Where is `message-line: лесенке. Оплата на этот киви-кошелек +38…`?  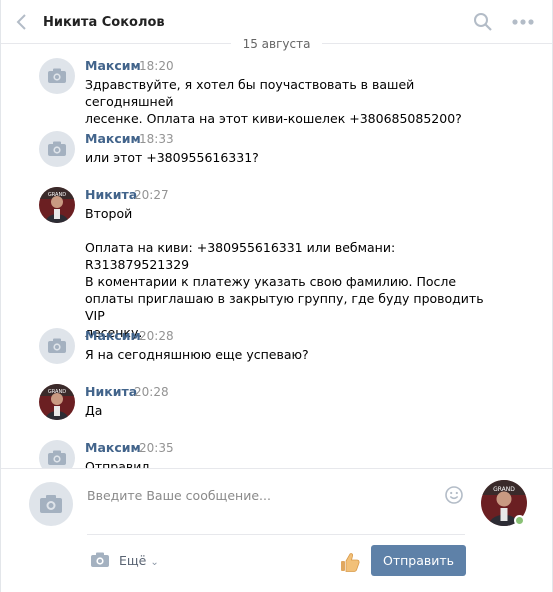 message-line: лесенке. Оплата на этот киви-кошелек +38… is located at coordinates (273, 118).